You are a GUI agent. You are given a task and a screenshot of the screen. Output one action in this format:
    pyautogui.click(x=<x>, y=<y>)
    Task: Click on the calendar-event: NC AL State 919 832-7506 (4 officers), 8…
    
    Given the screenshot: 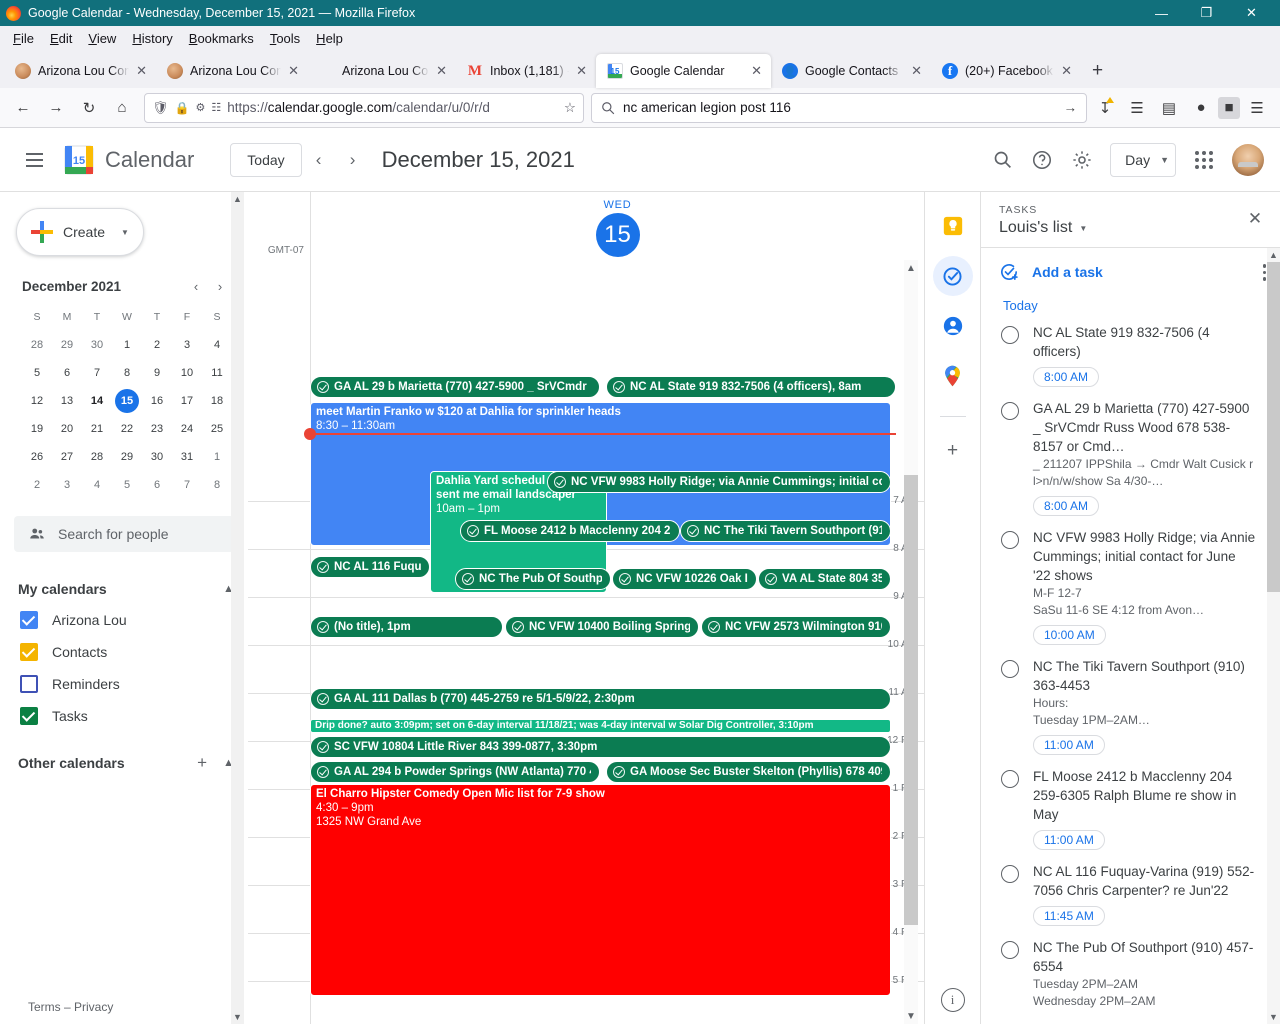 What is the action you would take?
    pyautogui.click(x=751, y=387)
    